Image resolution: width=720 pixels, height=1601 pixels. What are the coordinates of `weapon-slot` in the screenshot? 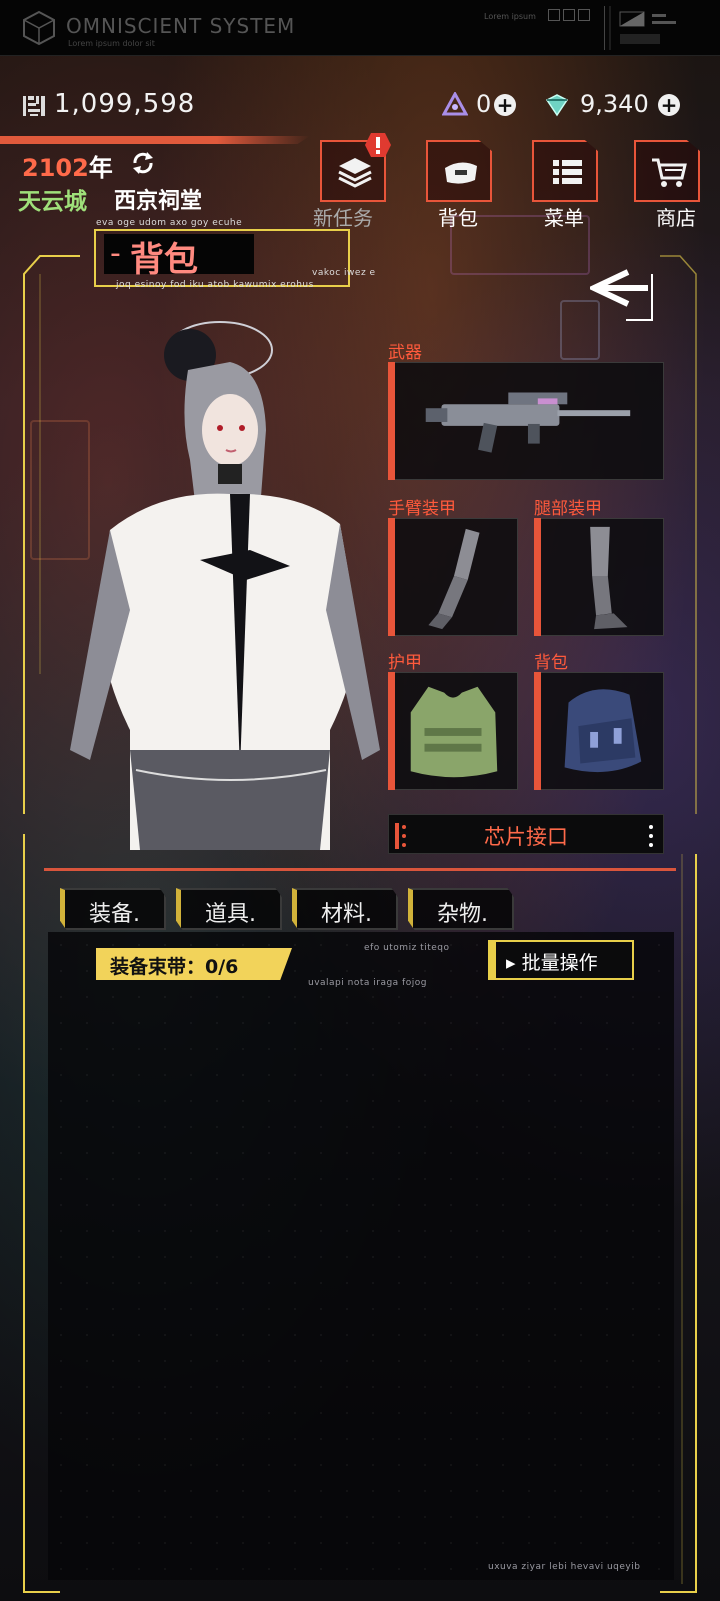 It's located at (526, 421).